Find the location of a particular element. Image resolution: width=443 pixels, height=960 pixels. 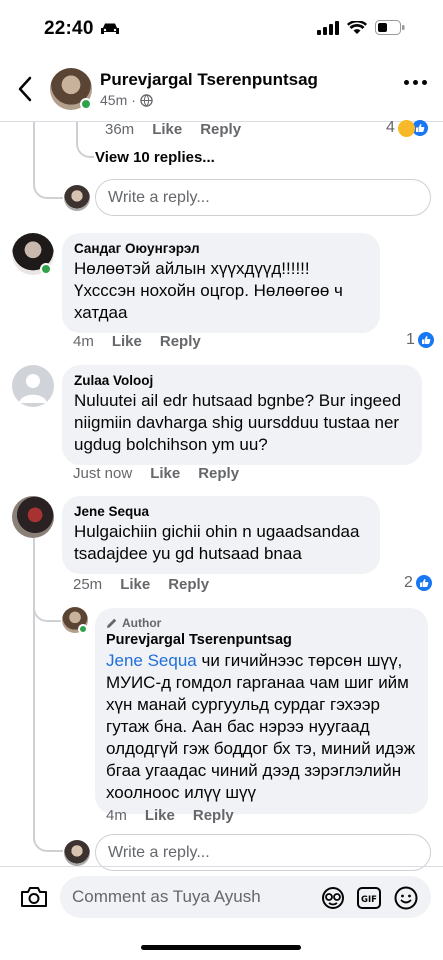

reactions: 1 is located at coordinates (420, 340).